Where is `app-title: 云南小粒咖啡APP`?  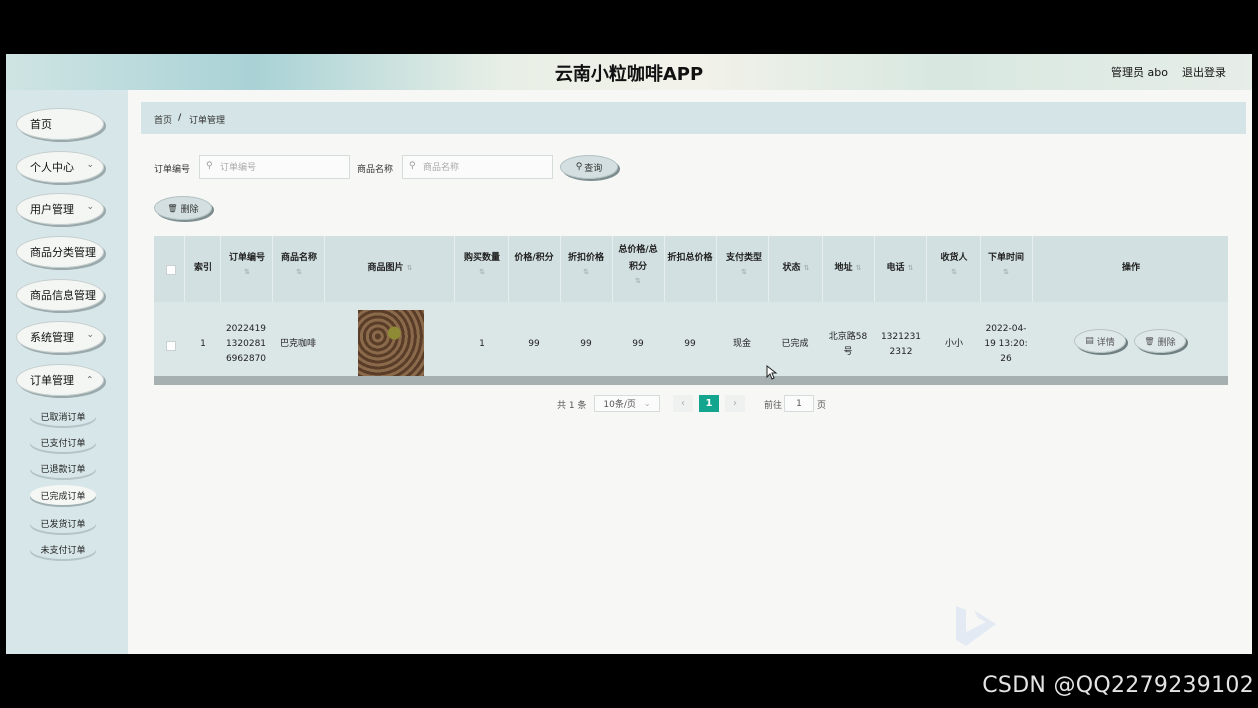 app-title: 云南小粒咖啡APP is located at coordinates (629, 74).